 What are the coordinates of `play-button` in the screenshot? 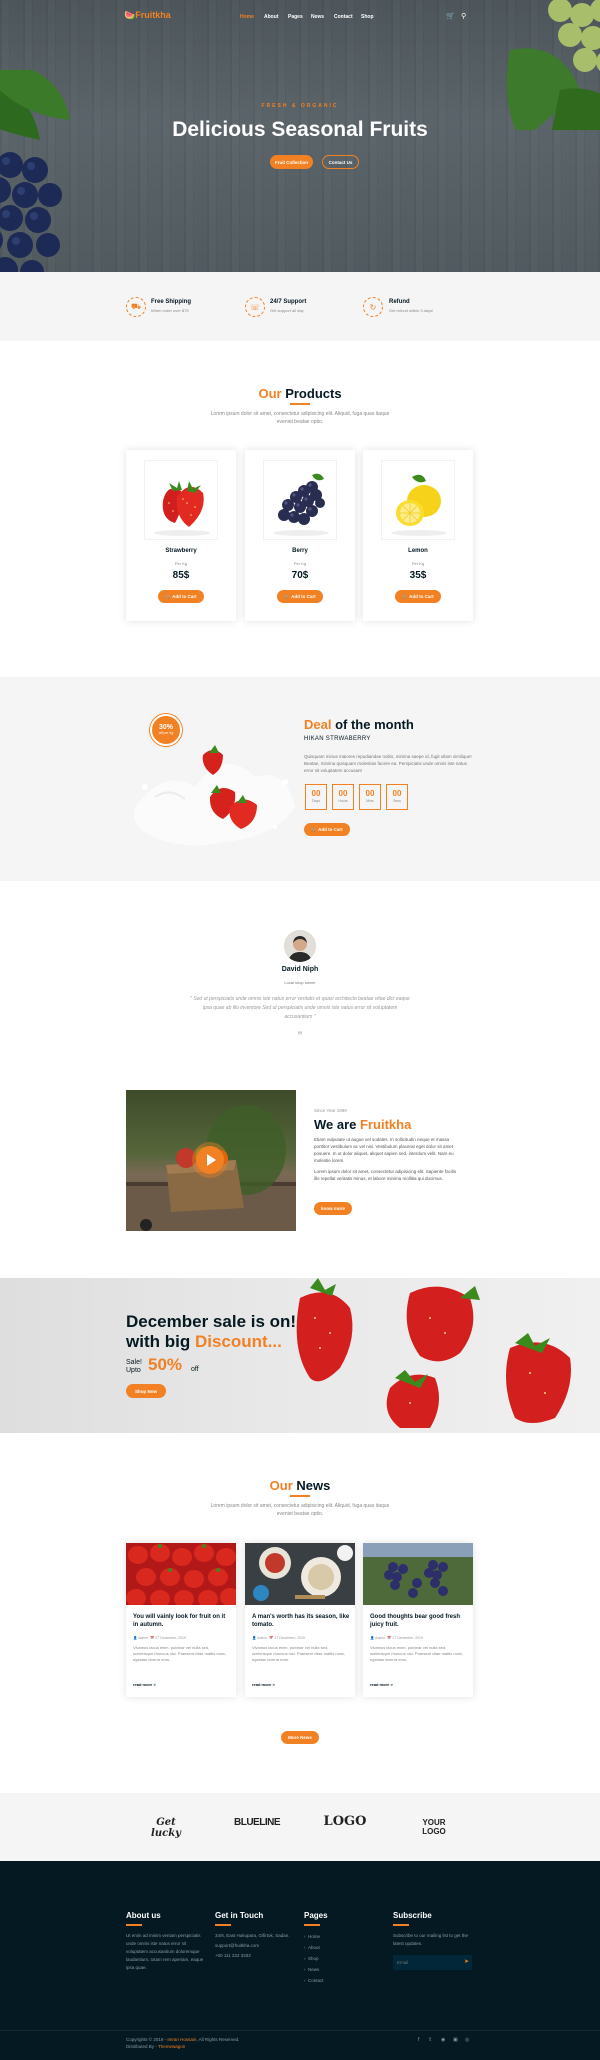 It's located at (210, 1160).